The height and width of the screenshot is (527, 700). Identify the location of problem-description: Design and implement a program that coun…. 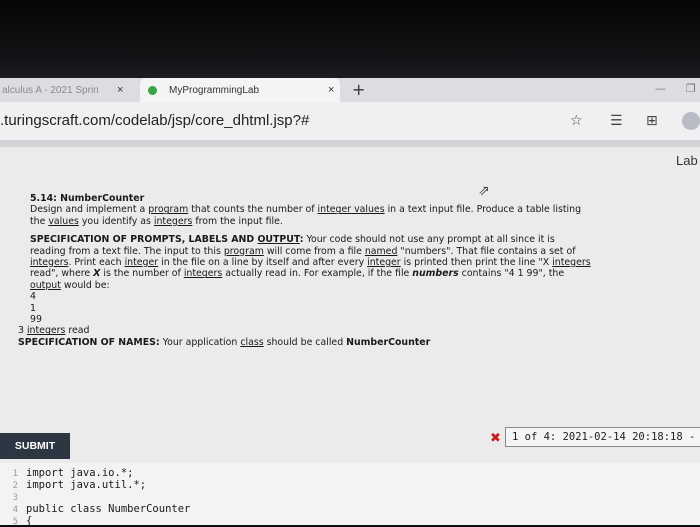
(306, 215).